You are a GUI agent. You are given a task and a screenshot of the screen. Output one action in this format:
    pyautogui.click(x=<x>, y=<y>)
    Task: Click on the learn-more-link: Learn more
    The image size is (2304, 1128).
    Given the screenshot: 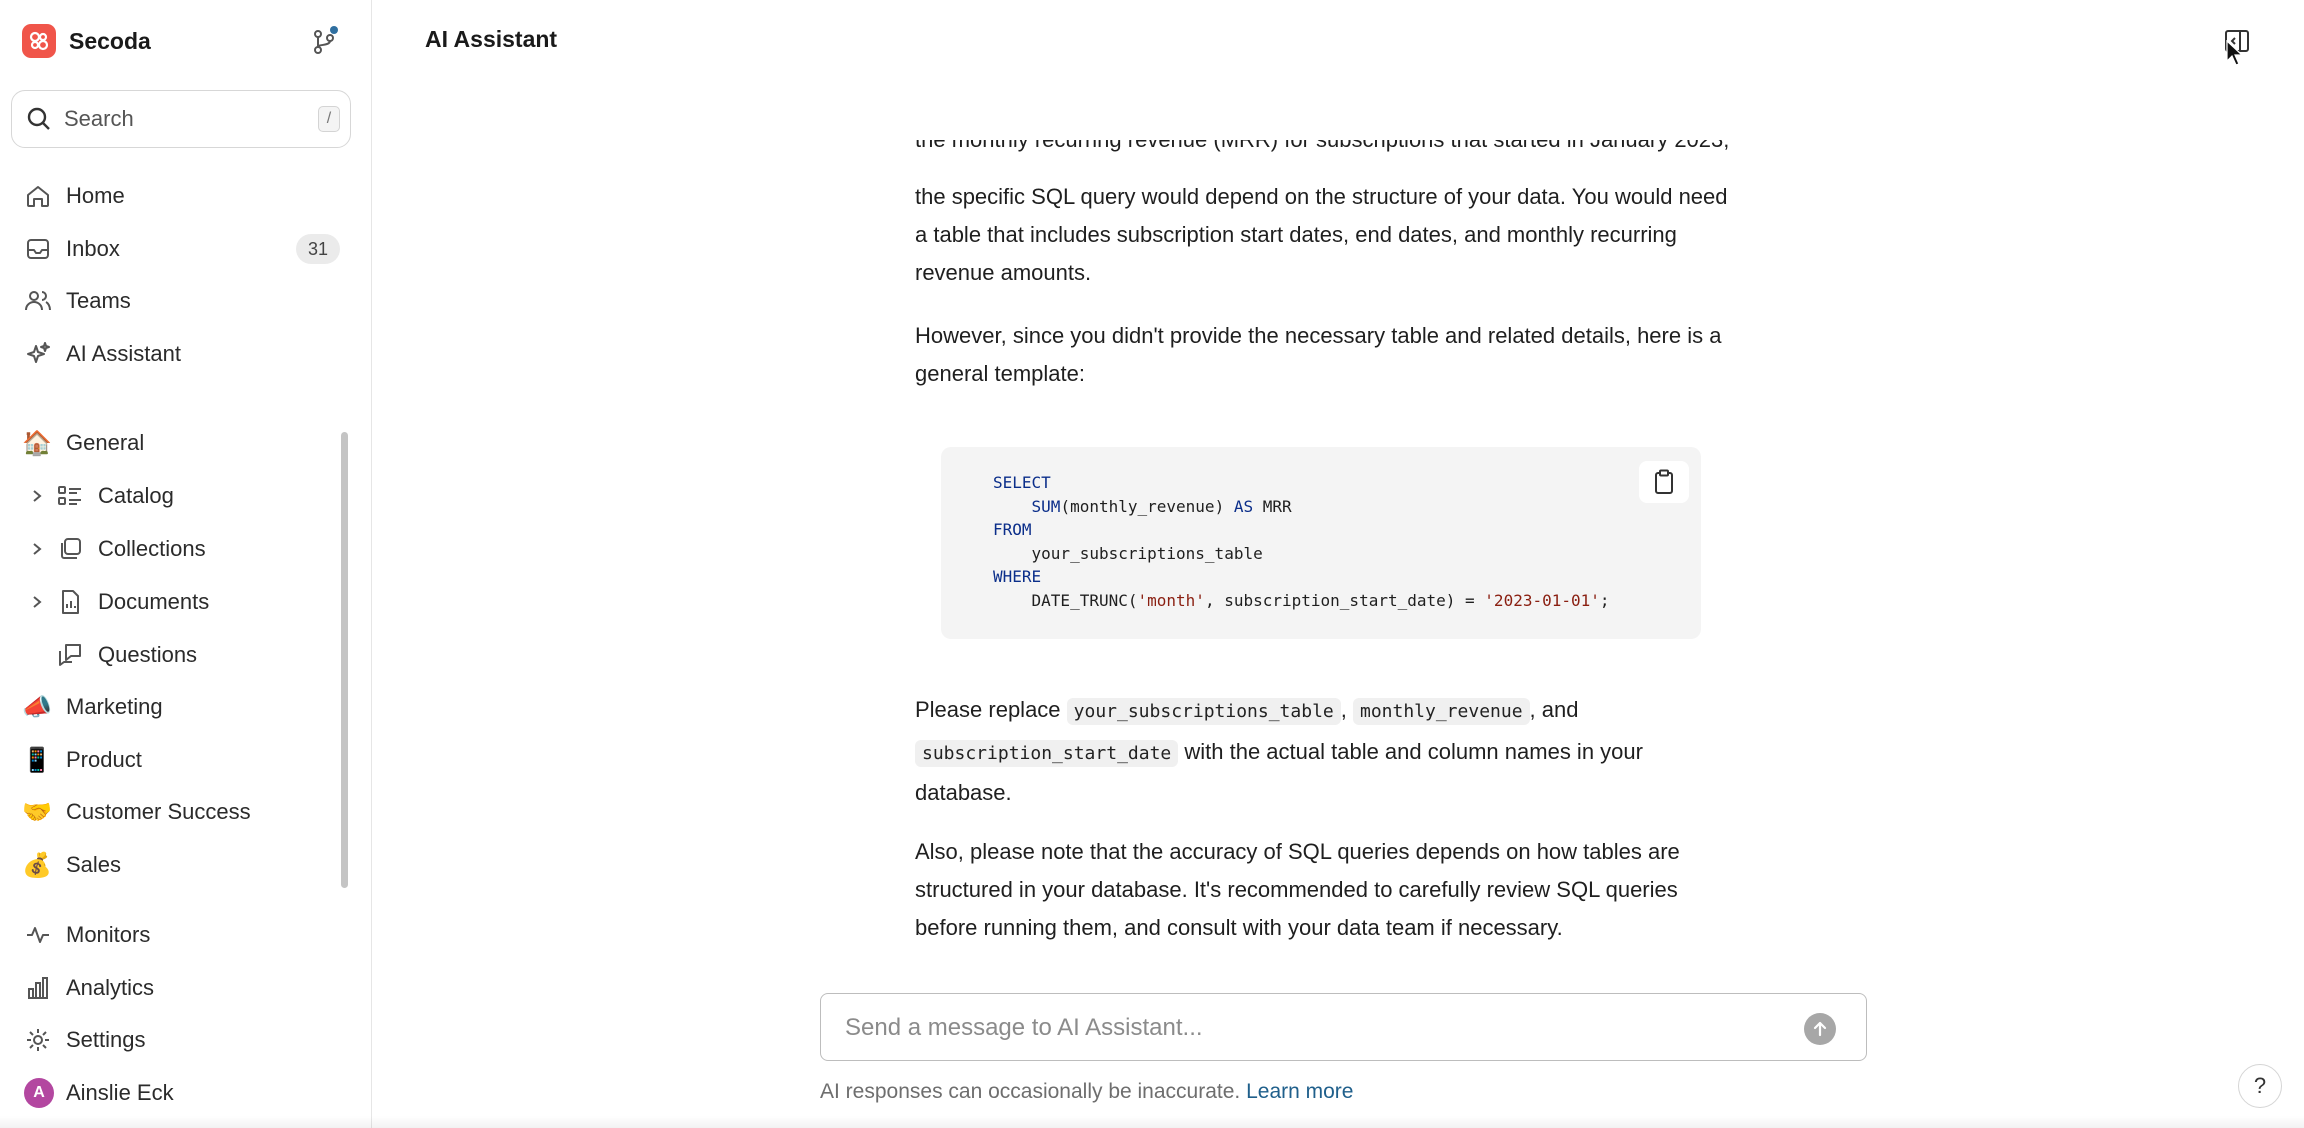 What is the action you would take?
    pyautogui.click(x=1299, y=1091)
    